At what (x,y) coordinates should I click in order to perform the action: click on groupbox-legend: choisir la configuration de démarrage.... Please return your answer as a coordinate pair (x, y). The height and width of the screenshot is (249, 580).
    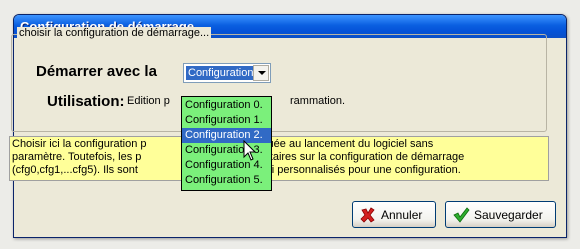
    Looking at the image, I should click on (114, 33).